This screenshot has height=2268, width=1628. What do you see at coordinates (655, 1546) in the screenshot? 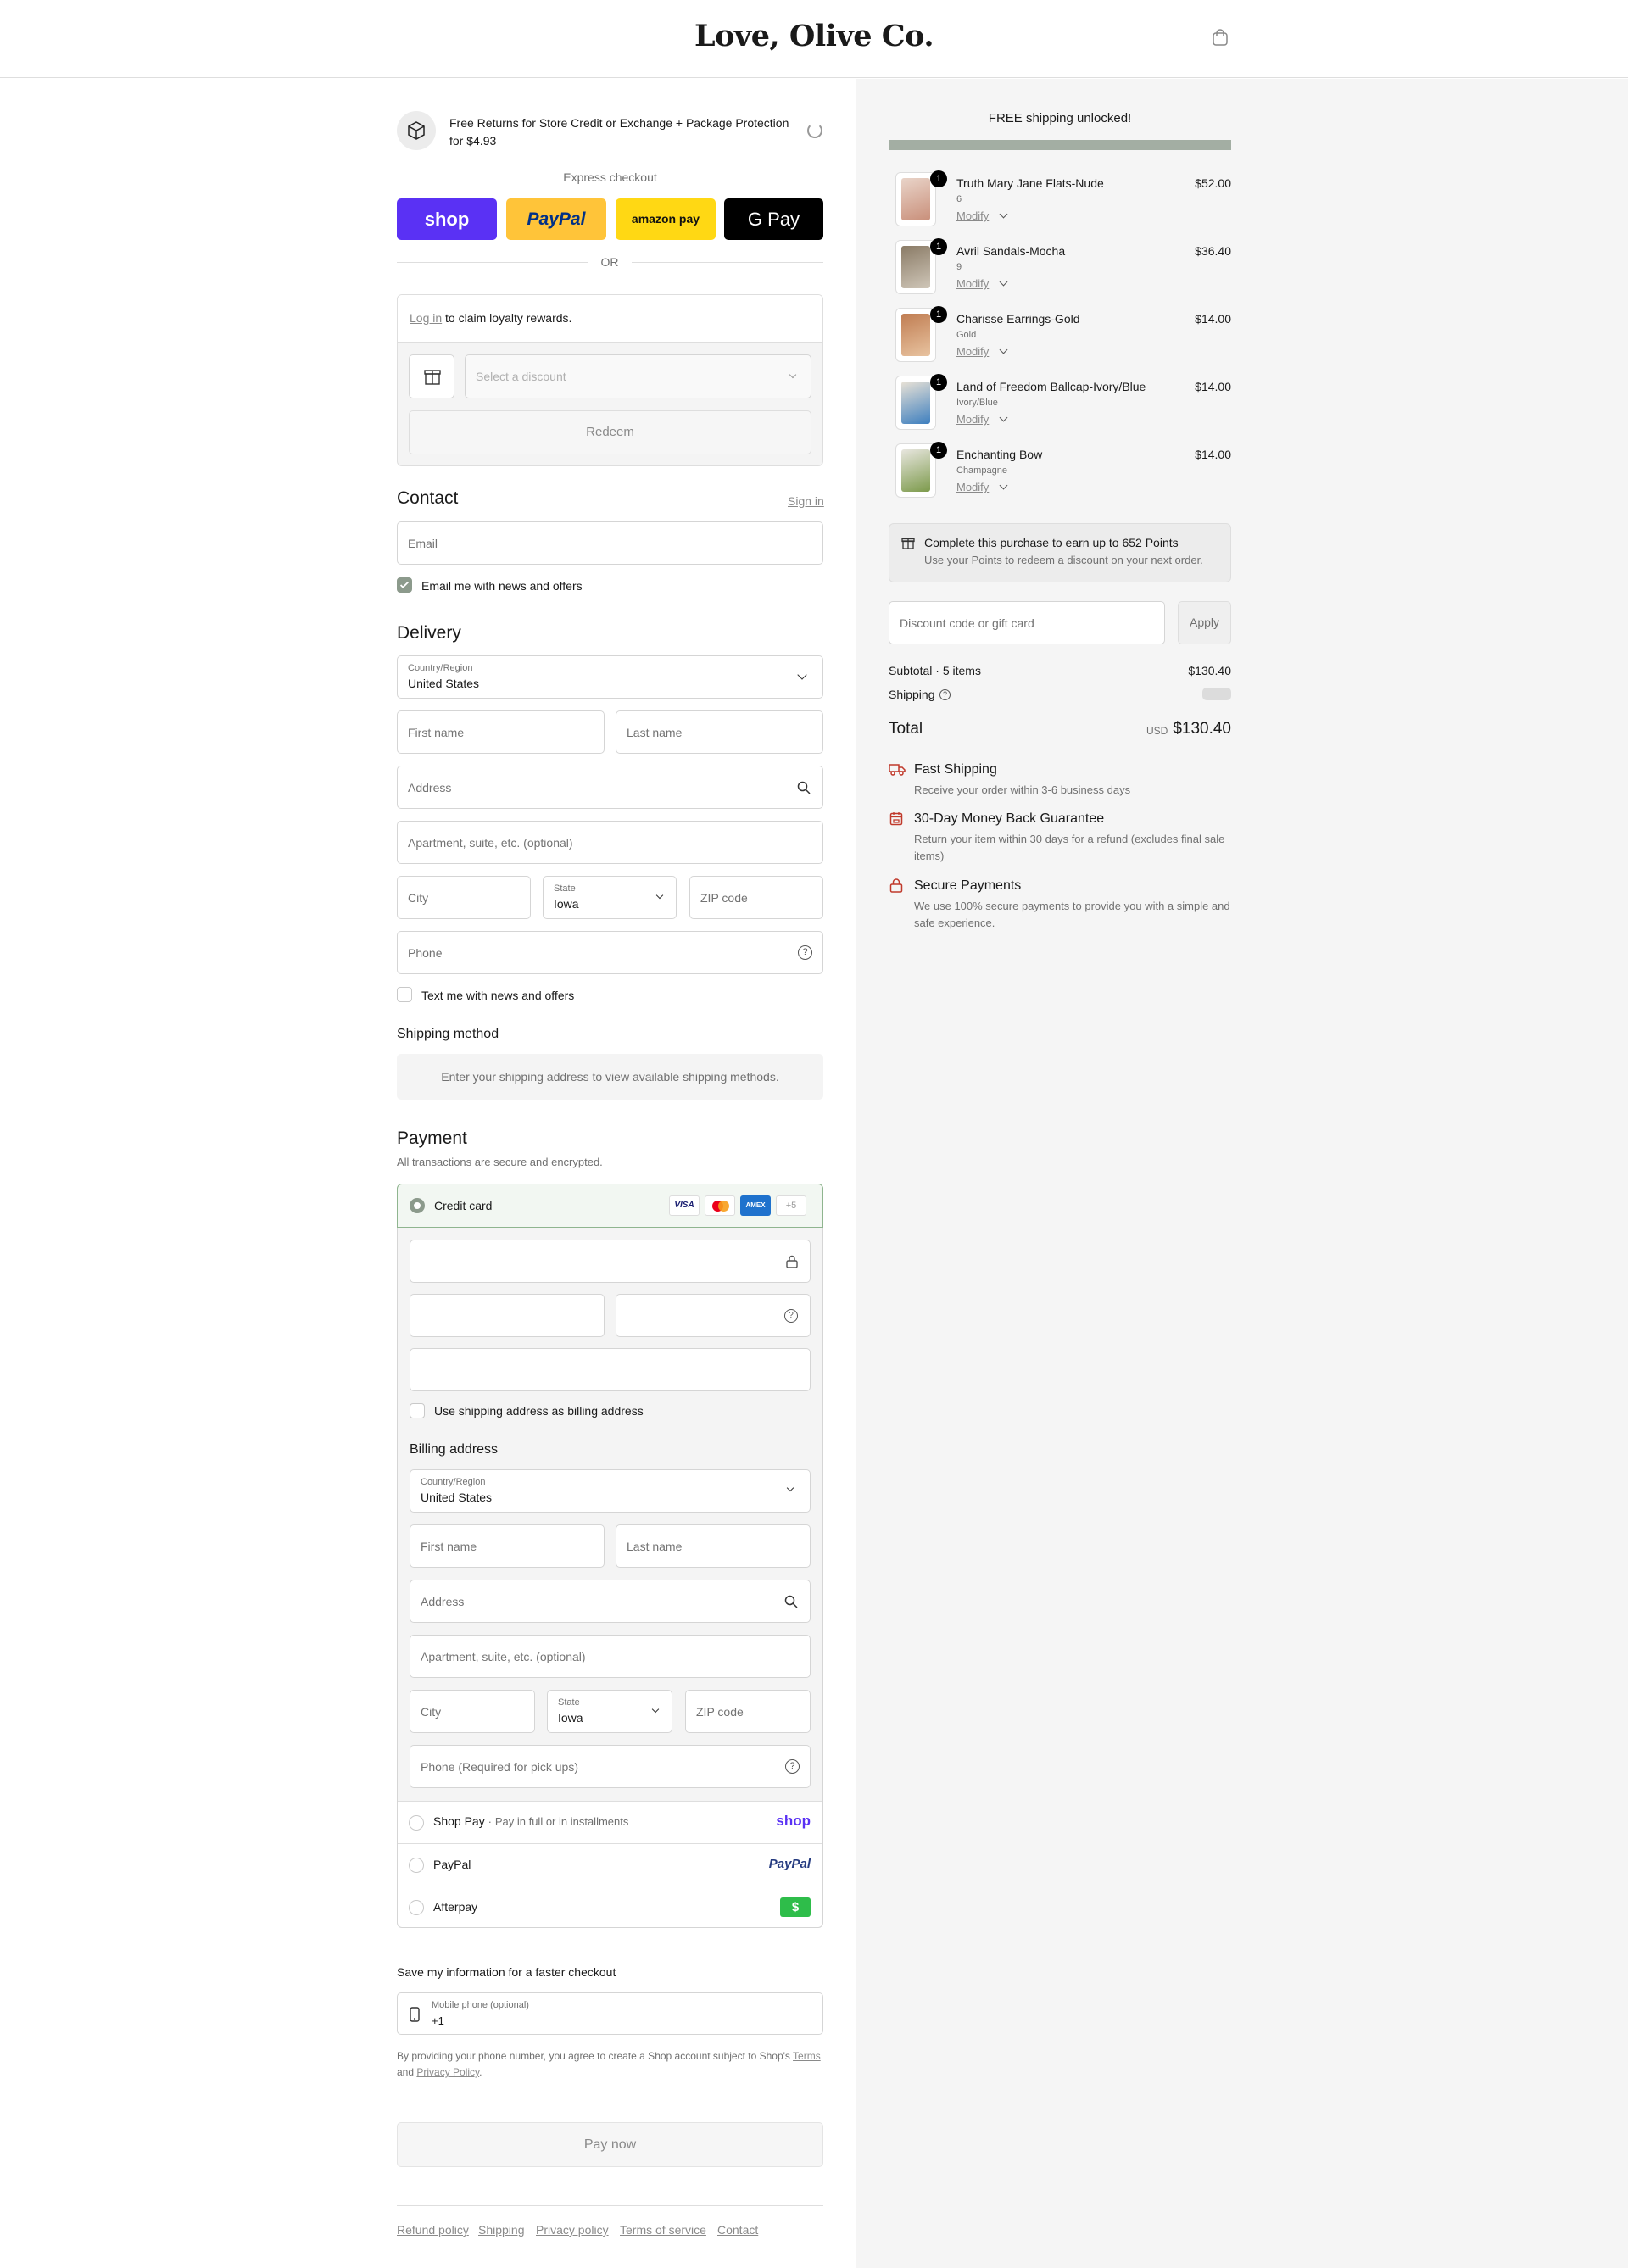
I see `billing-last-name-placeholder: Last name` at bounding box center [655, 1546].